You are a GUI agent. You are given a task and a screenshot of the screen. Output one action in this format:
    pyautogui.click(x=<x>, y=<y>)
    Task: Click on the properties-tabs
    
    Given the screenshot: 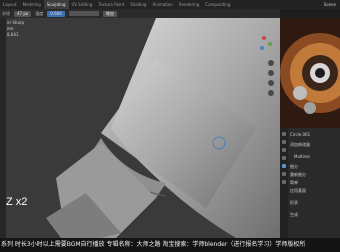 What is the action you would take?
    pyautogui.click(x=284, y=183)
    